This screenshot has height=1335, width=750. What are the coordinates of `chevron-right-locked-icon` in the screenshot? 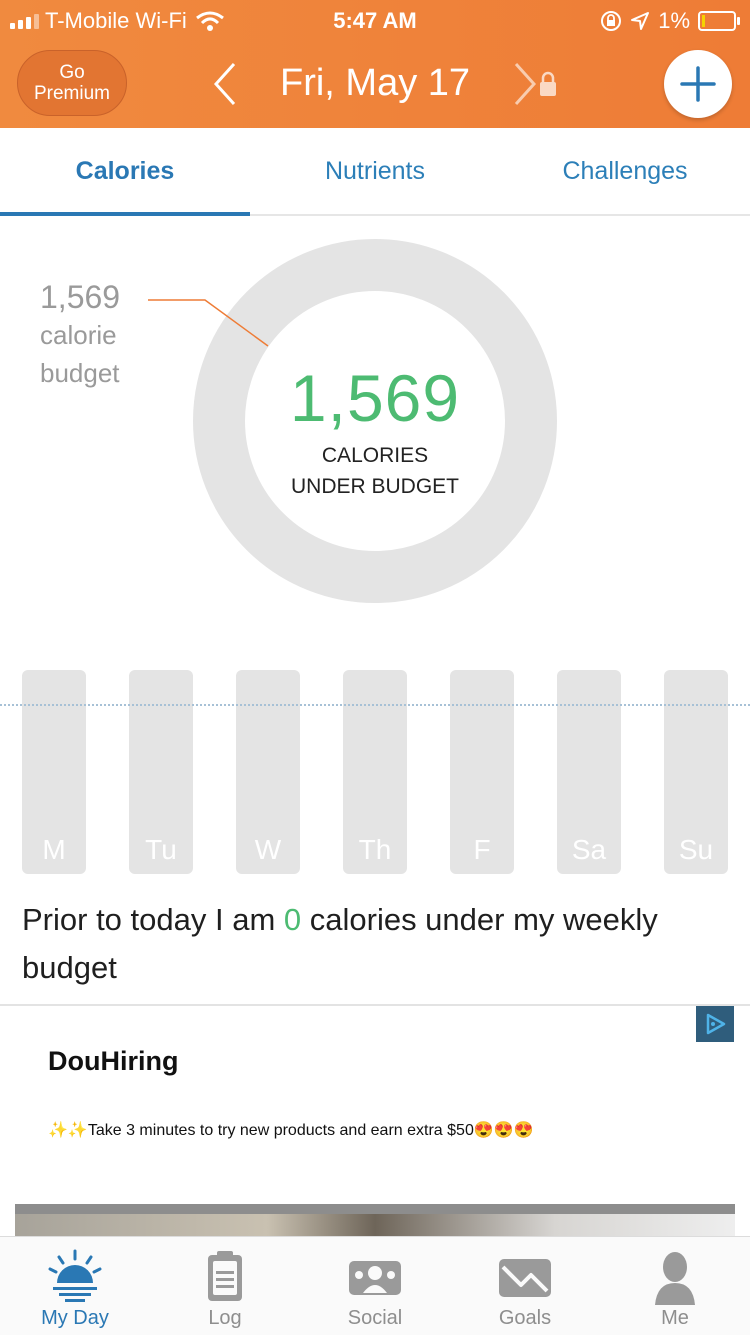 It's located at (536, 84).